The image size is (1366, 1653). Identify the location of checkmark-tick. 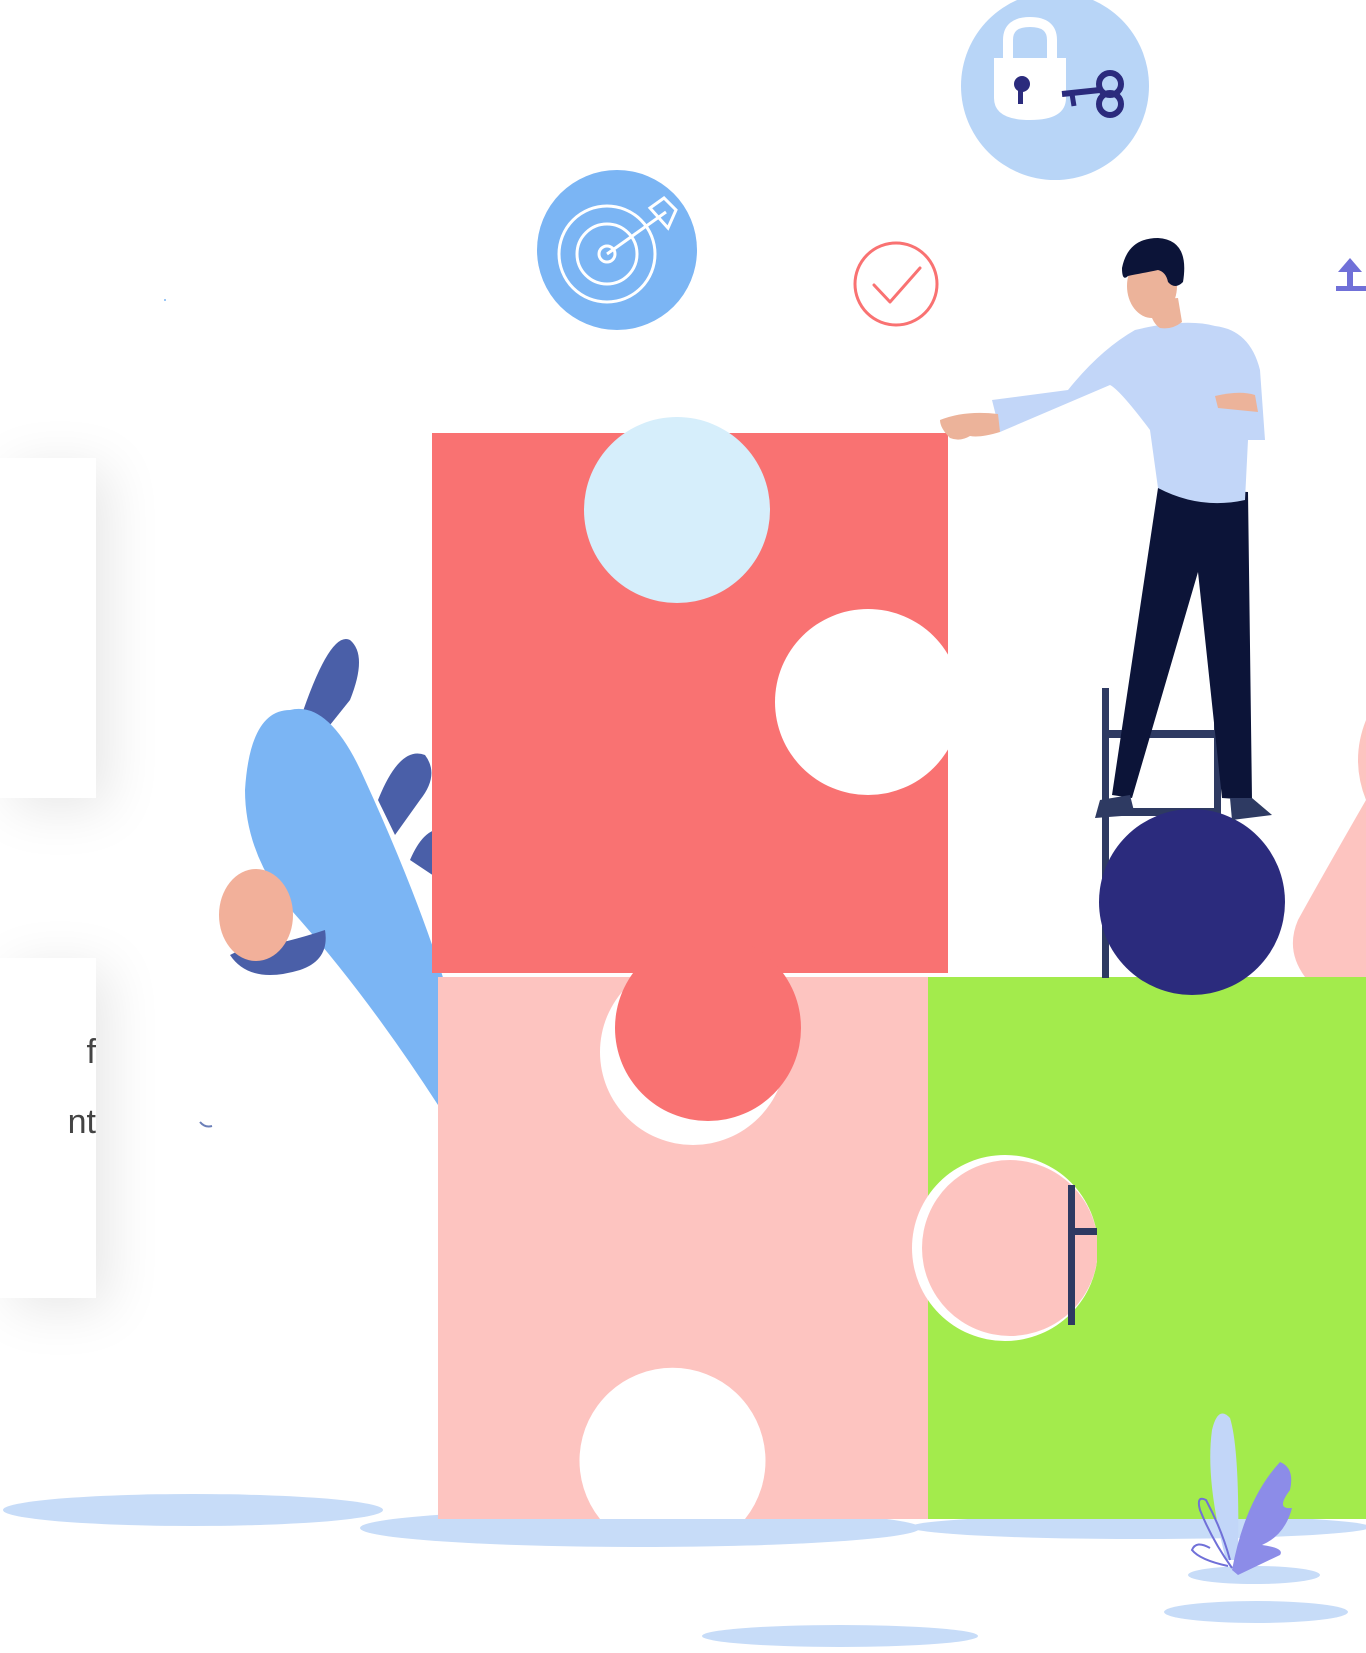
(897, 285).